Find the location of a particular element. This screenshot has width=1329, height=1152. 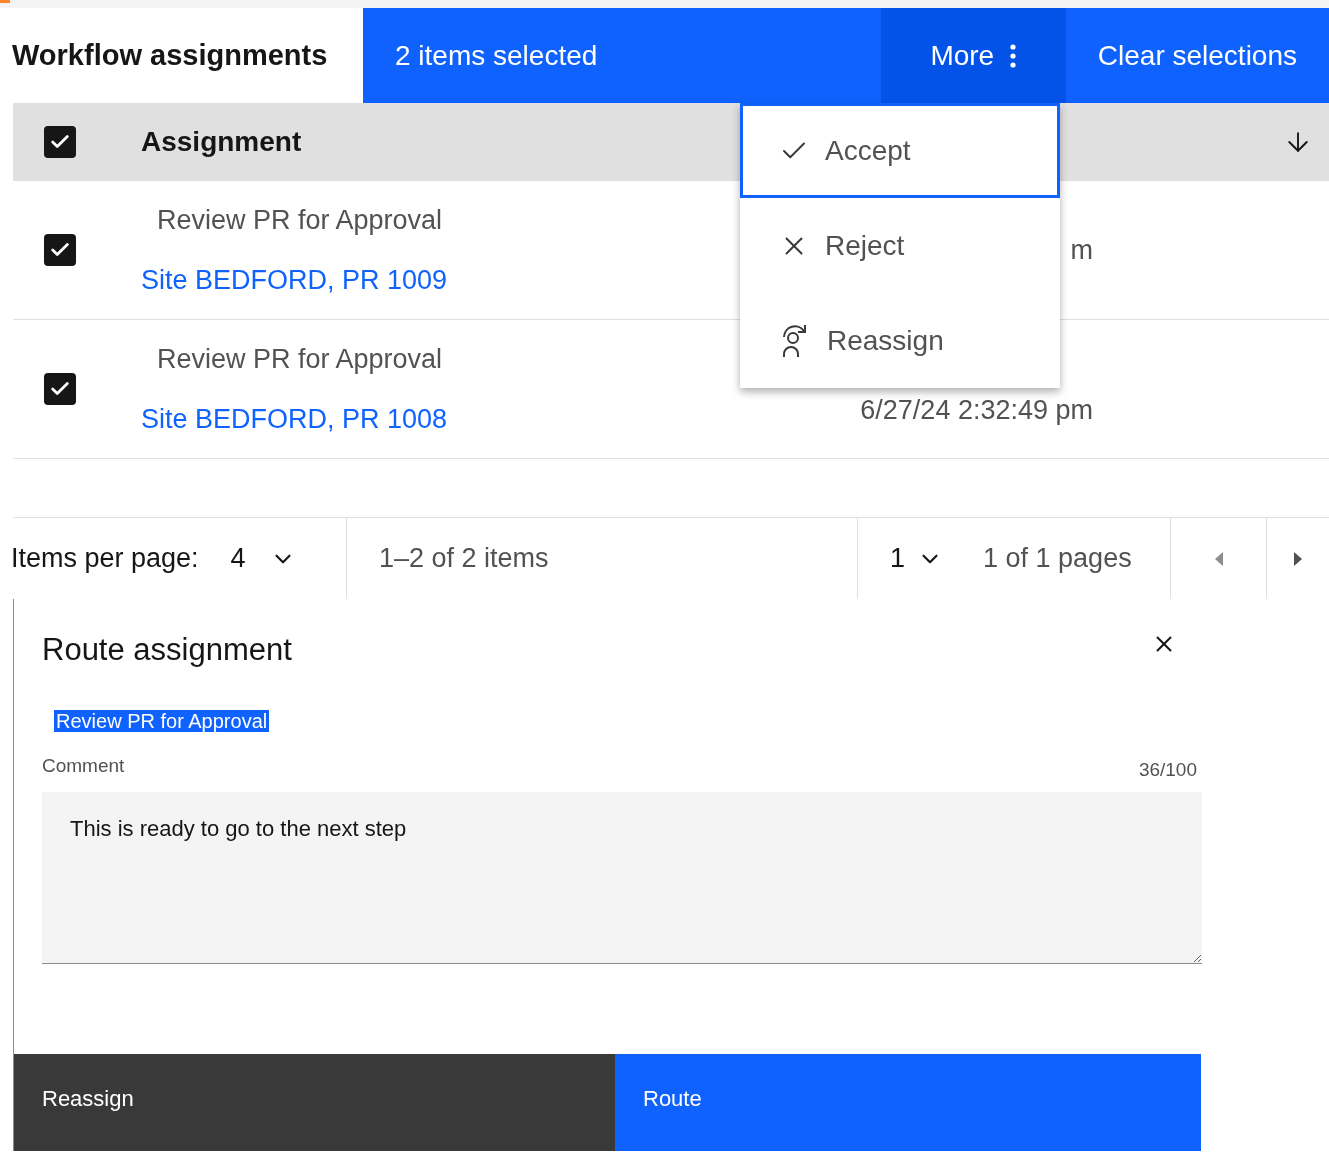

menu-item: Reject is located at coordinates (900, 245).